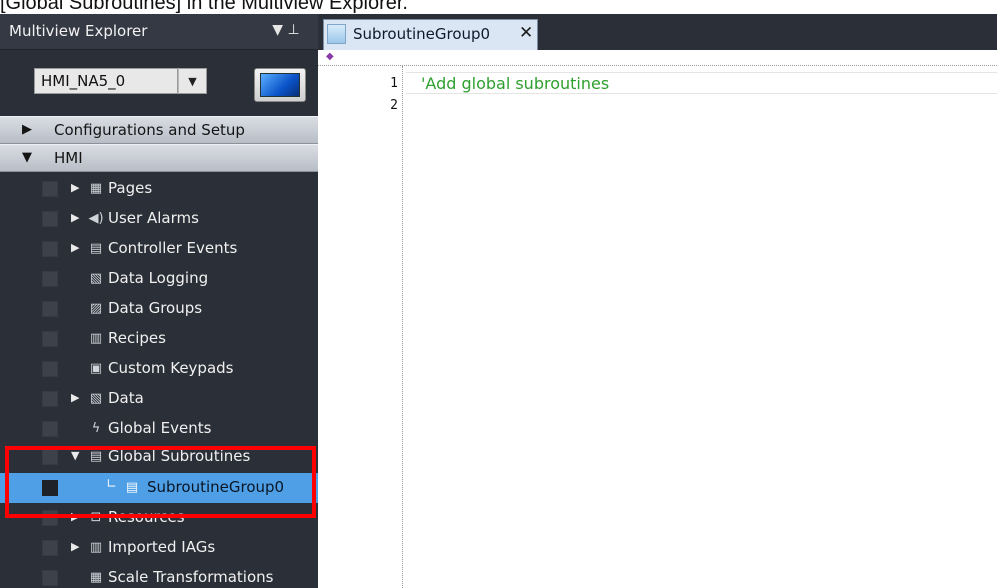 The height and width of the screenshot is (588, 997). What do you see at coordinates (330, 56) in the screenshot?
I see `breakpoint-marker-icon: ◆` at bounding box center [330, 56].